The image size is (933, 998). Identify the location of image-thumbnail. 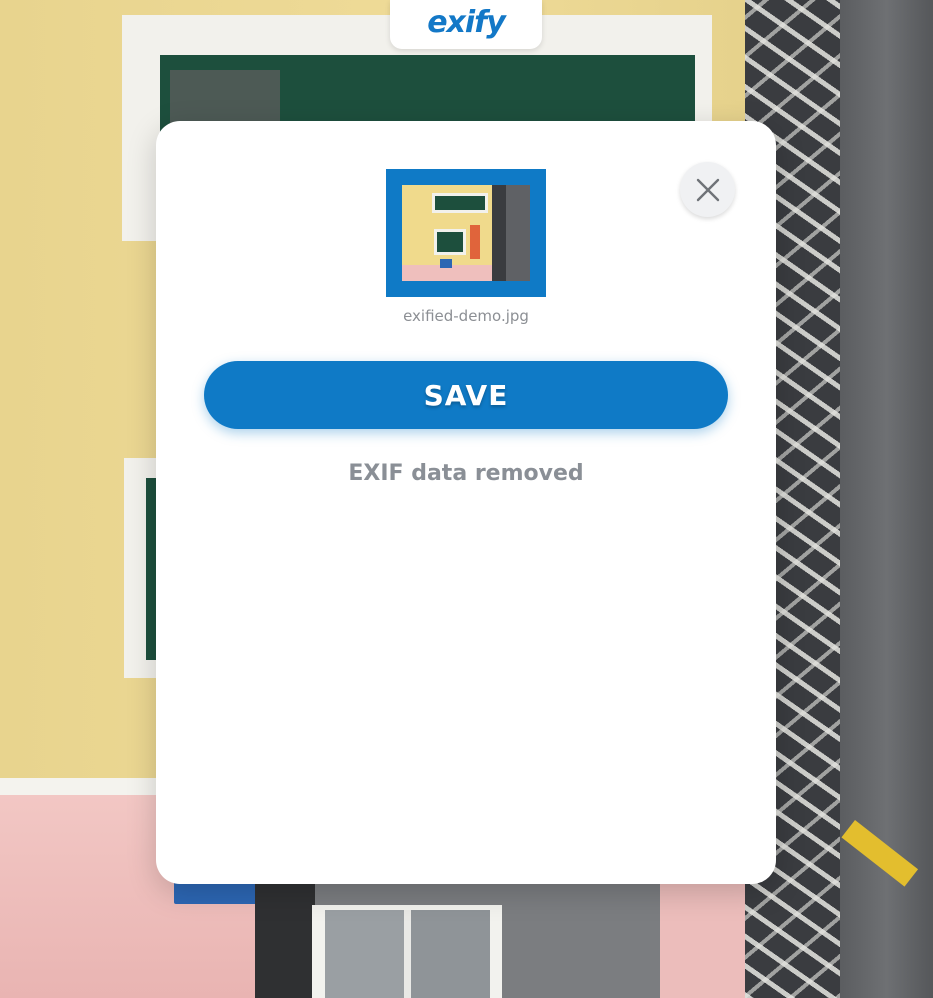
(466, 233).